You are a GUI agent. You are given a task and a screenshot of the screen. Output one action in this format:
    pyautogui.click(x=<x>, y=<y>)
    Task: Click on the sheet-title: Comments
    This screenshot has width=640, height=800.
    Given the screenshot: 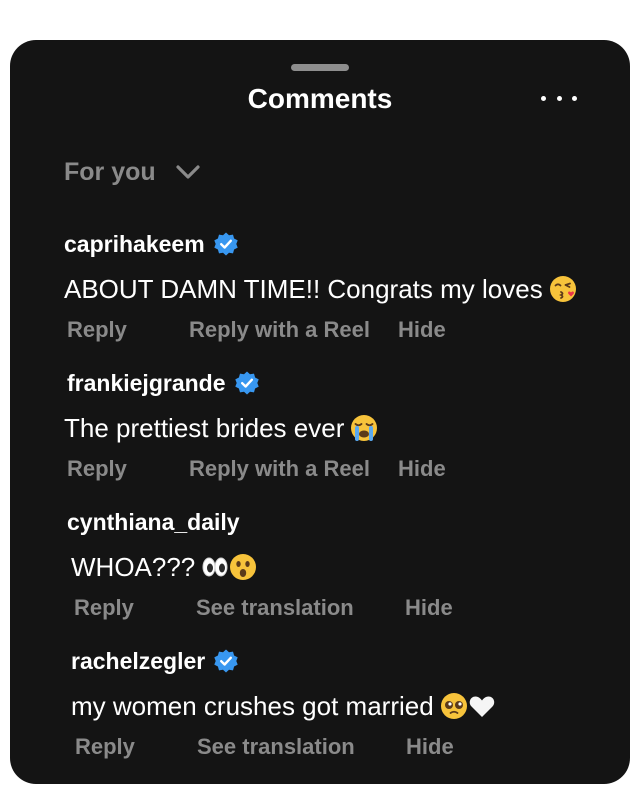 What is the action you would take?
    pyautogui.click(x=320, y=98)
    